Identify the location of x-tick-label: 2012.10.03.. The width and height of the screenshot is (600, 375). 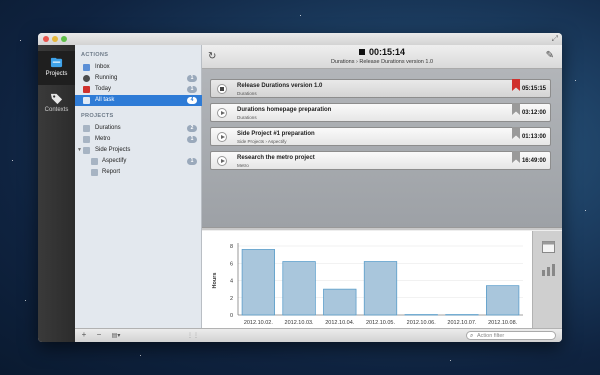
(300, 323).